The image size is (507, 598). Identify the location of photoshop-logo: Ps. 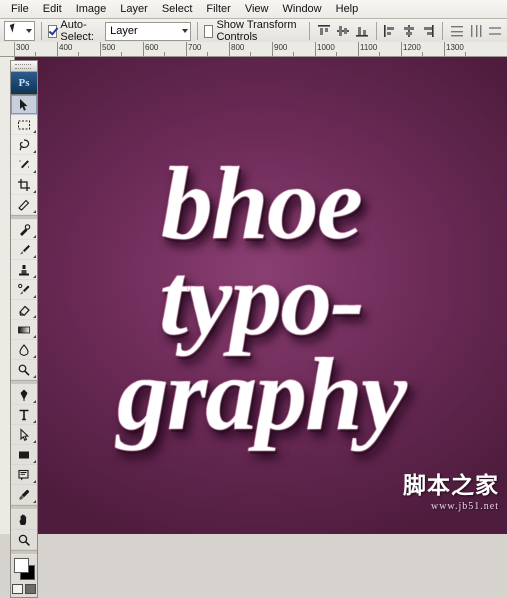
(24, 83).